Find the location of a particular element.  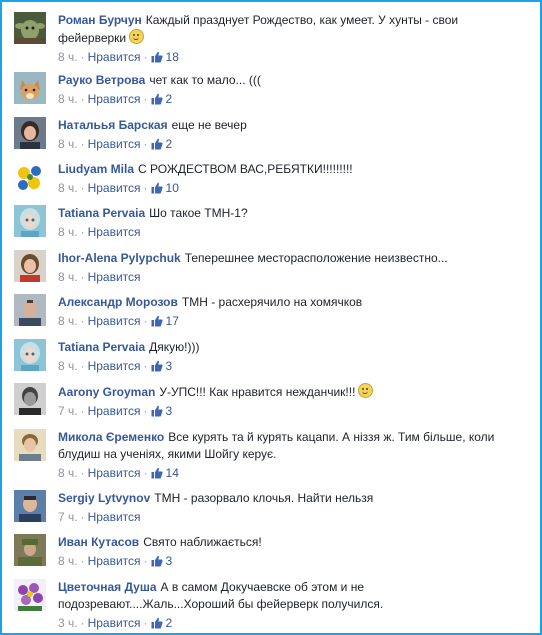

comment-line: Рауко Ветрова чет как то мало... ((( is located at coordinates (293, 80).